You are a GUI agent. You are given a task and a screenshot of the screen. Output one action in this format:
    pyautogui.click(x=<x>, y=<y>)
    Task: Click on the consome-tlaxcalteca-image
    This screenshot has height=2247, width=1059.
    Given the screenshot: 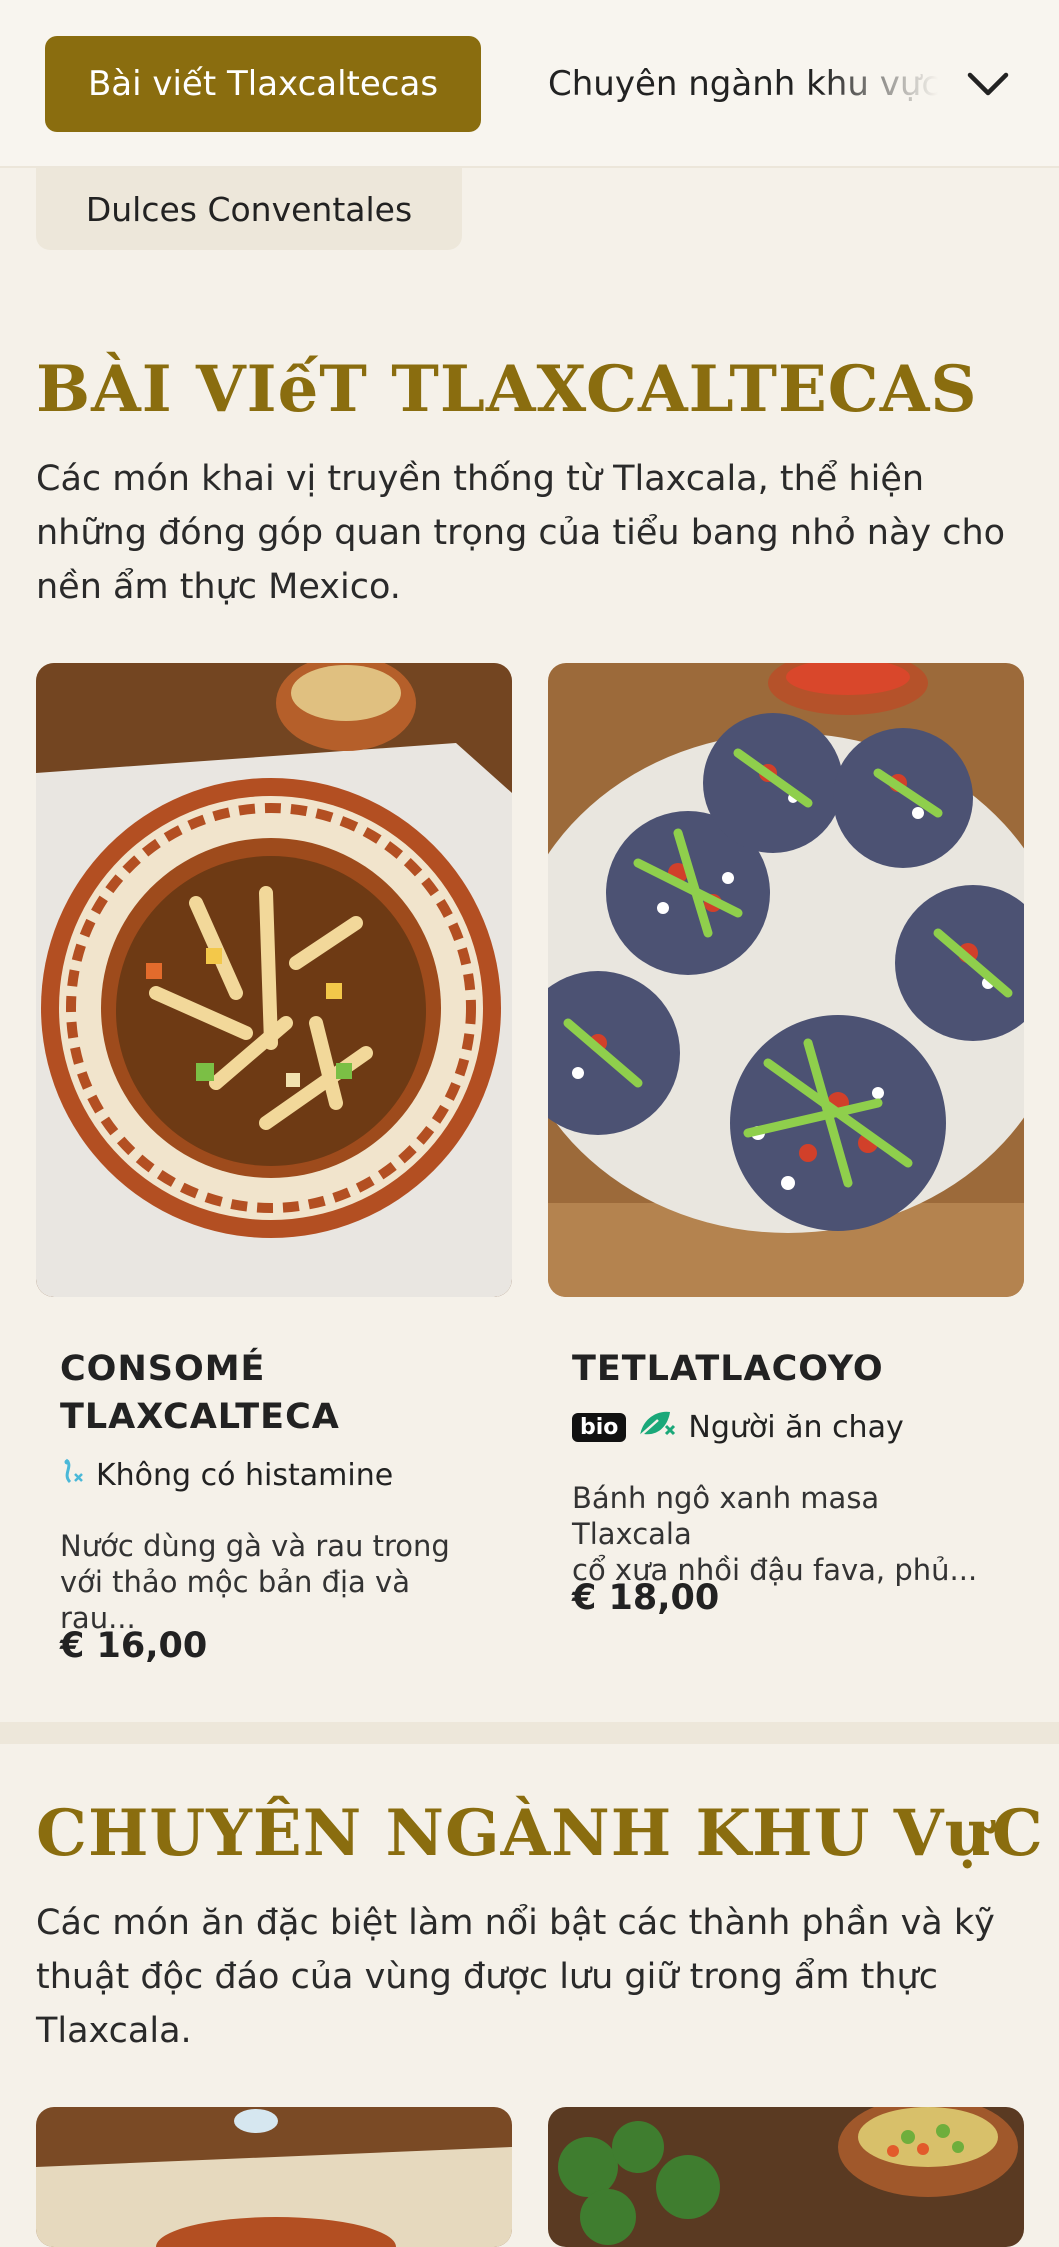 What is the action you would take?
    pyautogui.click(x=274, y=980)
    